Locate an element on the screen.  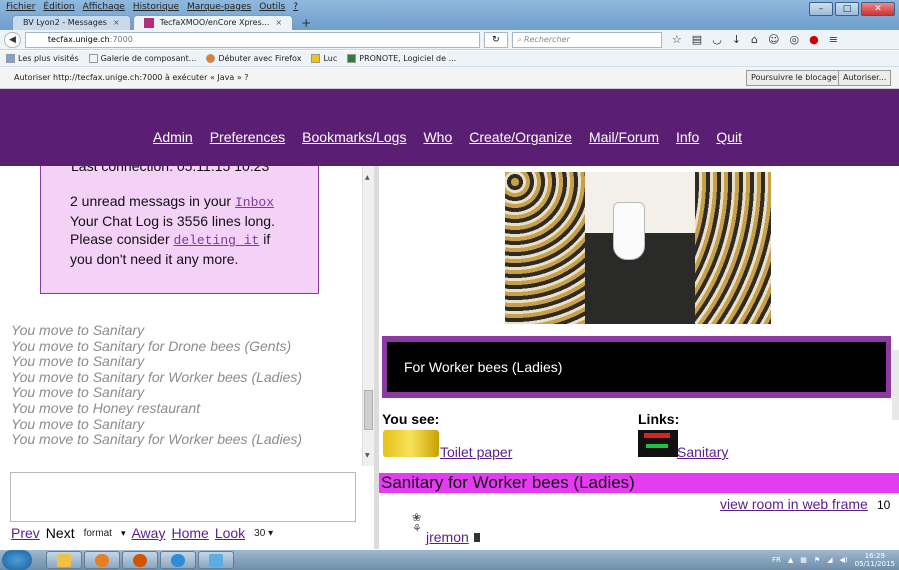
tab-label: BV Lyon2 - Messages is located at coordinates (65, 22).